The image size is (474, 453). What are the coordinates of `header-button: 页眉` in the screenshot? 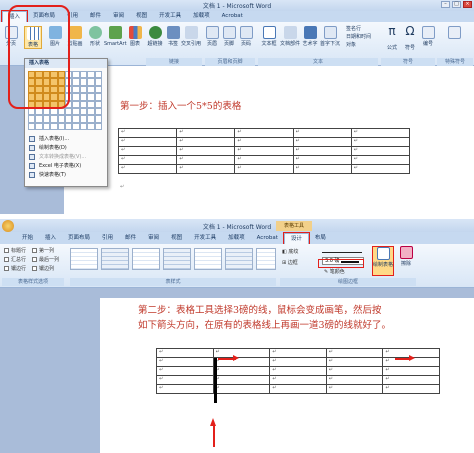 It's located at (212, 36).